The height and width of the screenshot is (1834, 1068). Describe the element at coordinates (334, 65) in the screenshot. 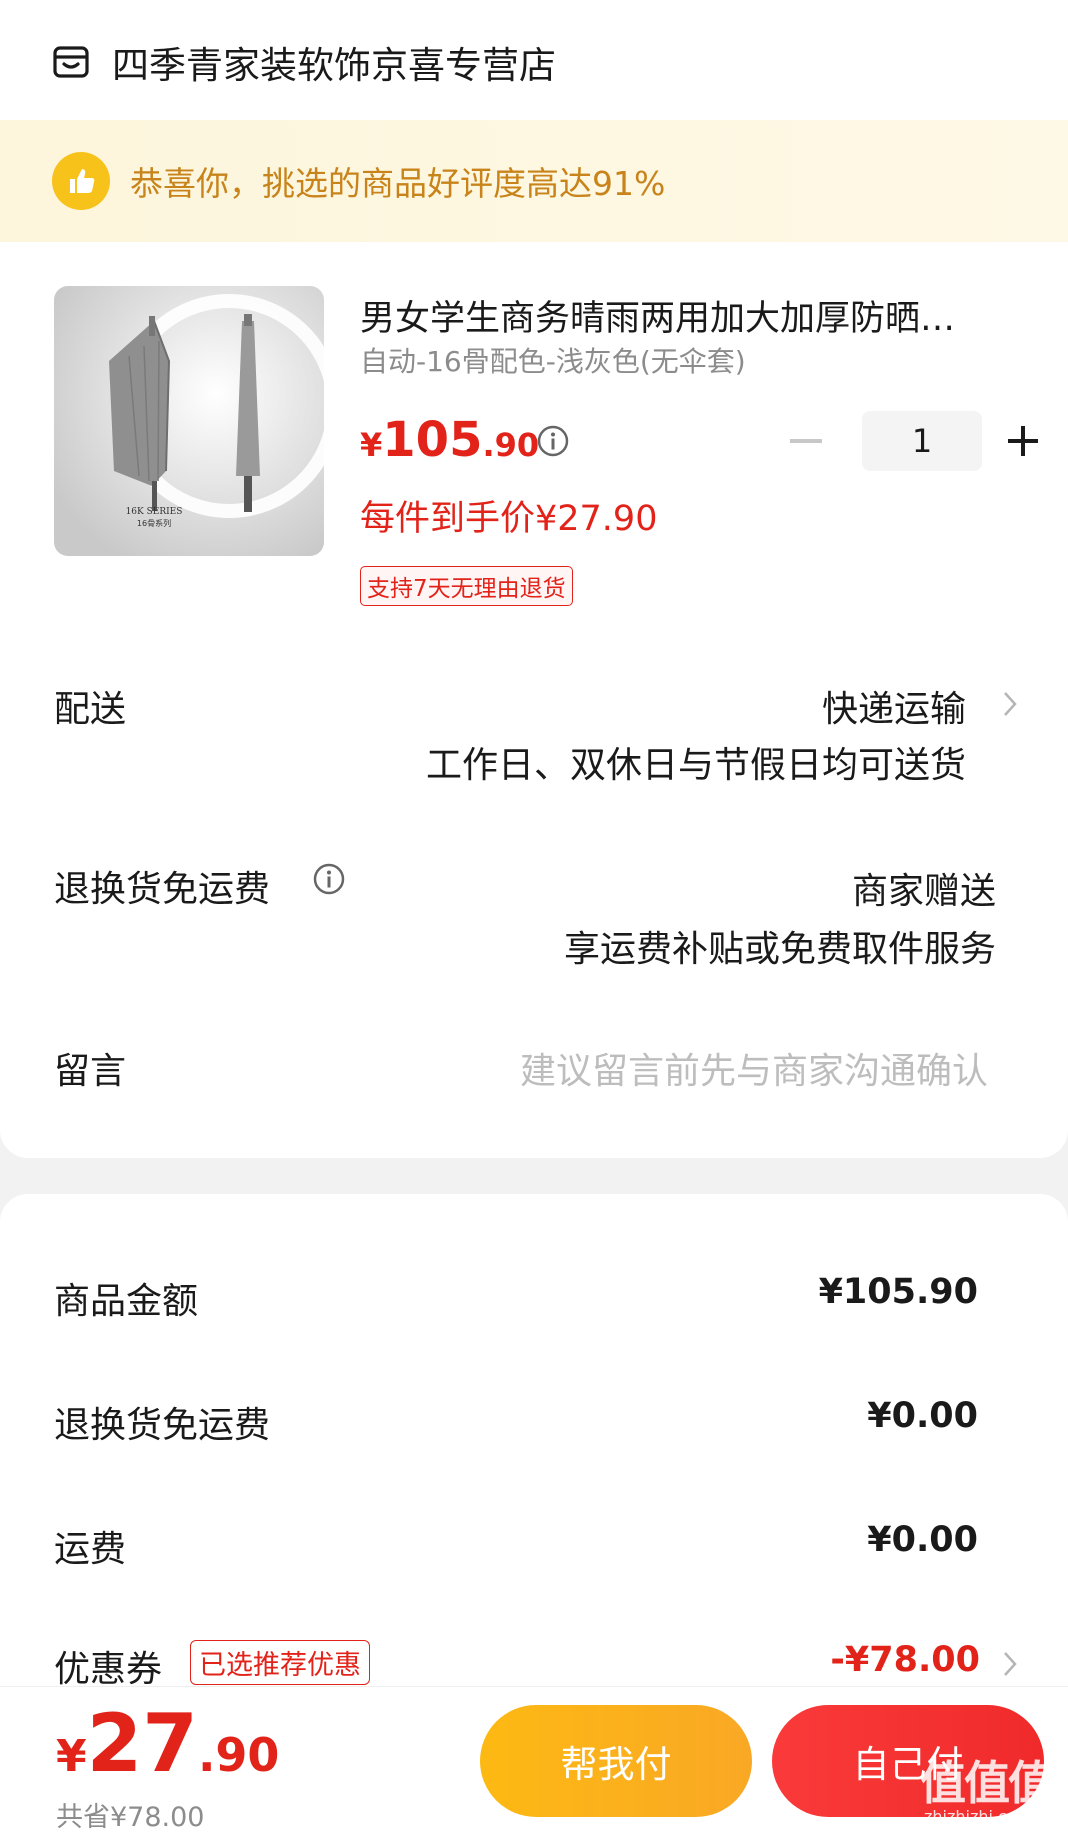

I see `store-name: 四季青家装软饰京喜专营店` at that location.